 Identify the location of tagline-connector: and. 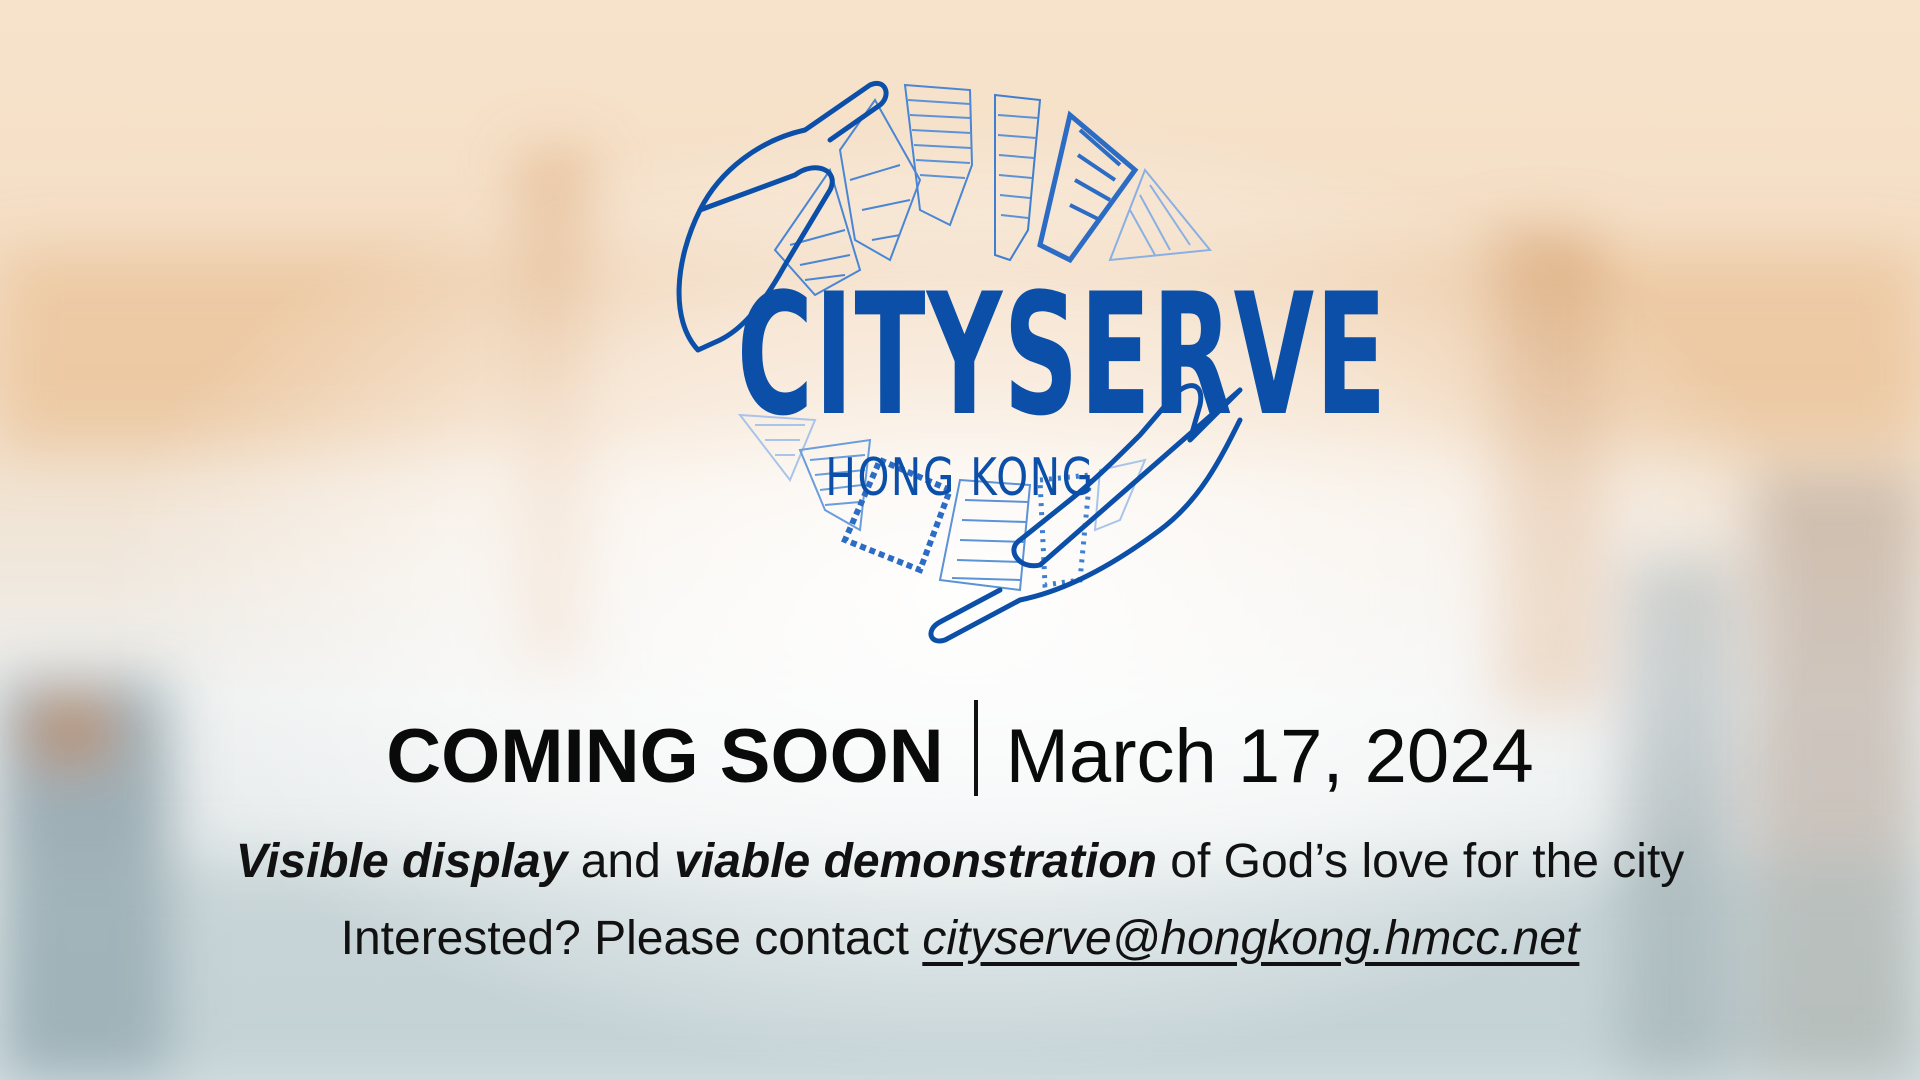
(621, 861).